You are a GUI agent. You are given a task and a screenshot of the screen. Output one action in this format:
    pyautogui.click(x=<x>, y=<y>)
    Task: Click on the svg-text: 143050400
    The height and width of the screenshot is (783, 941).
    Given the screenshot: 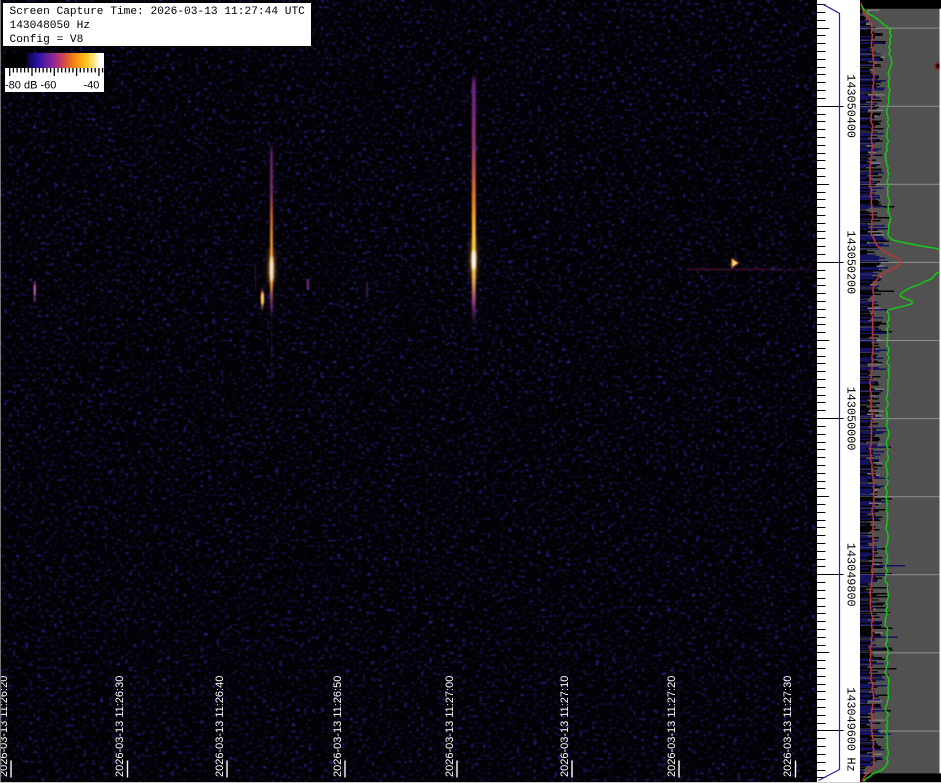 What is the action you would take?
    pyautogui.click(x=851, y=106)
    